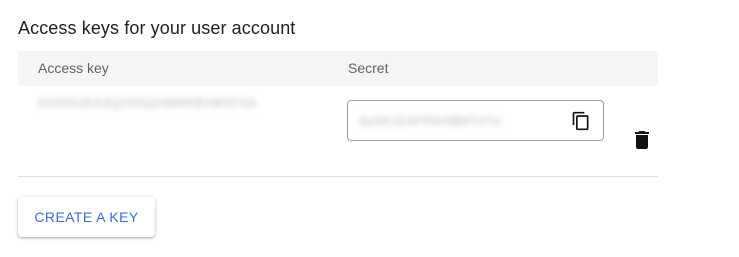  Describe the element at coordinates (147, 103) in the screenshot. I see `access-key-value: GOOG1EA3Q2X5QZ4NRKBXMVFXA` at that location.